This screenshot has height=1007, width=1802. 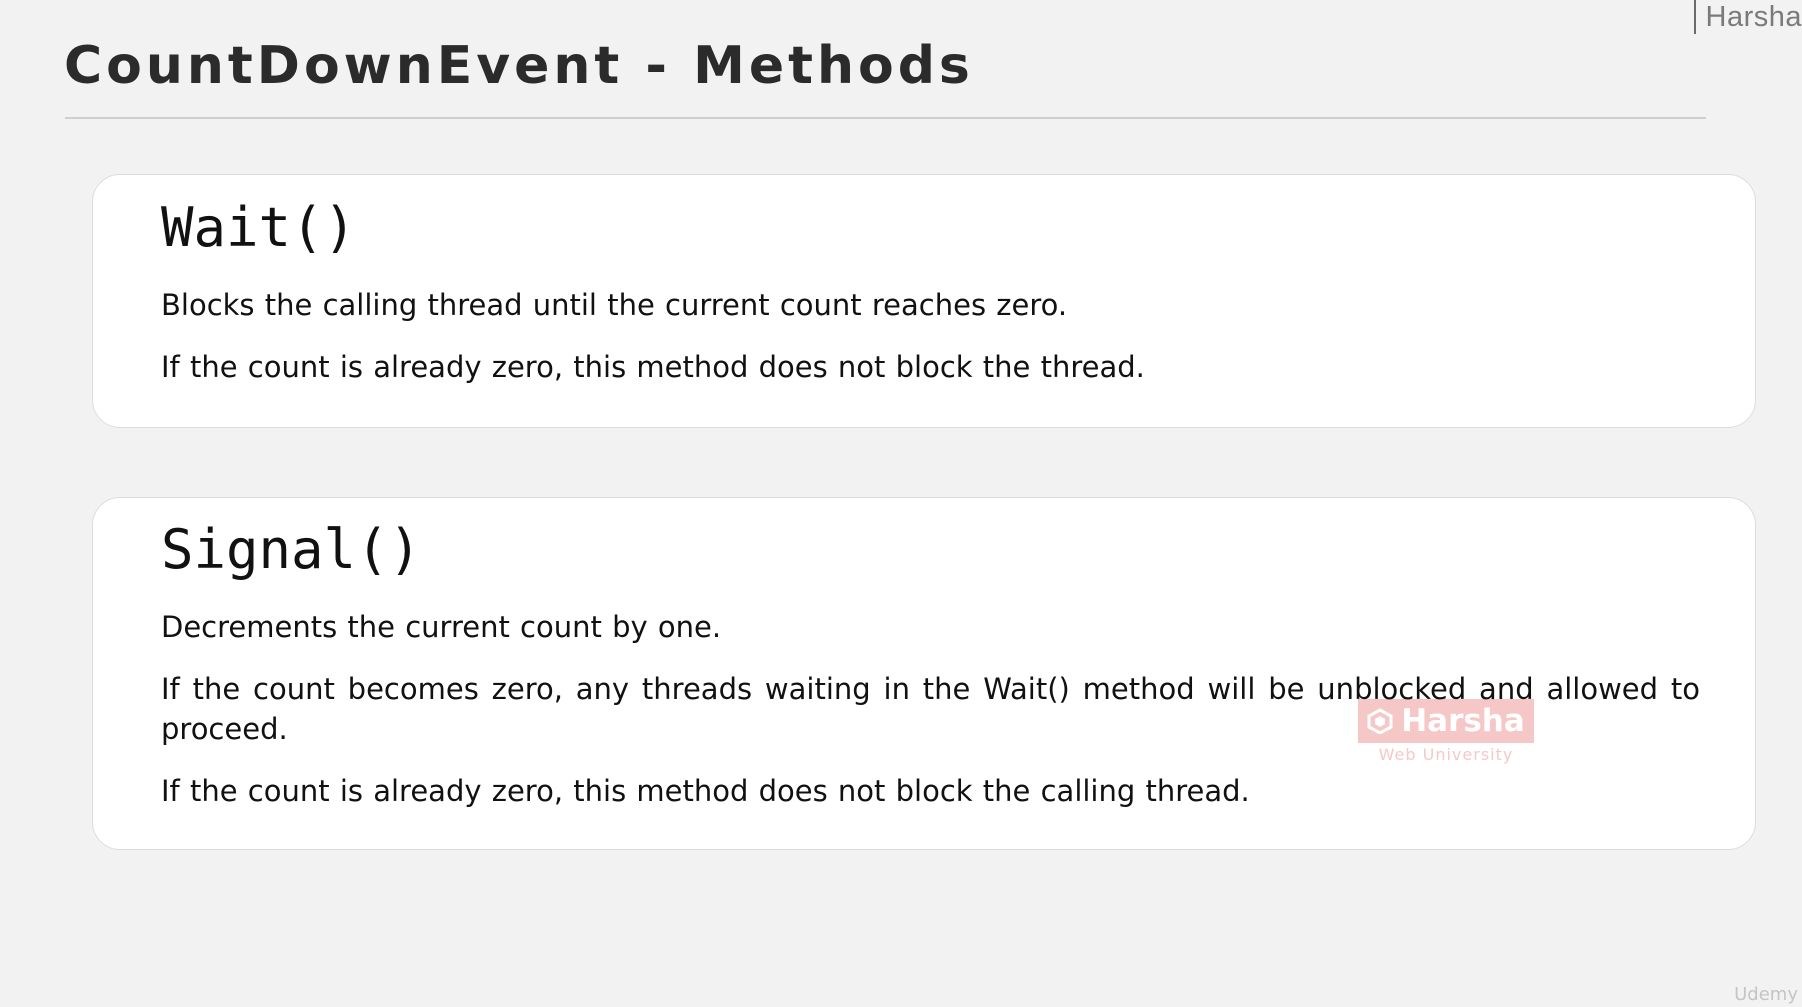 What do you see at coordinates (1747, 17) in the screenshot?
I see `brand-label: Harsha` at bounding box center [1747, 17].